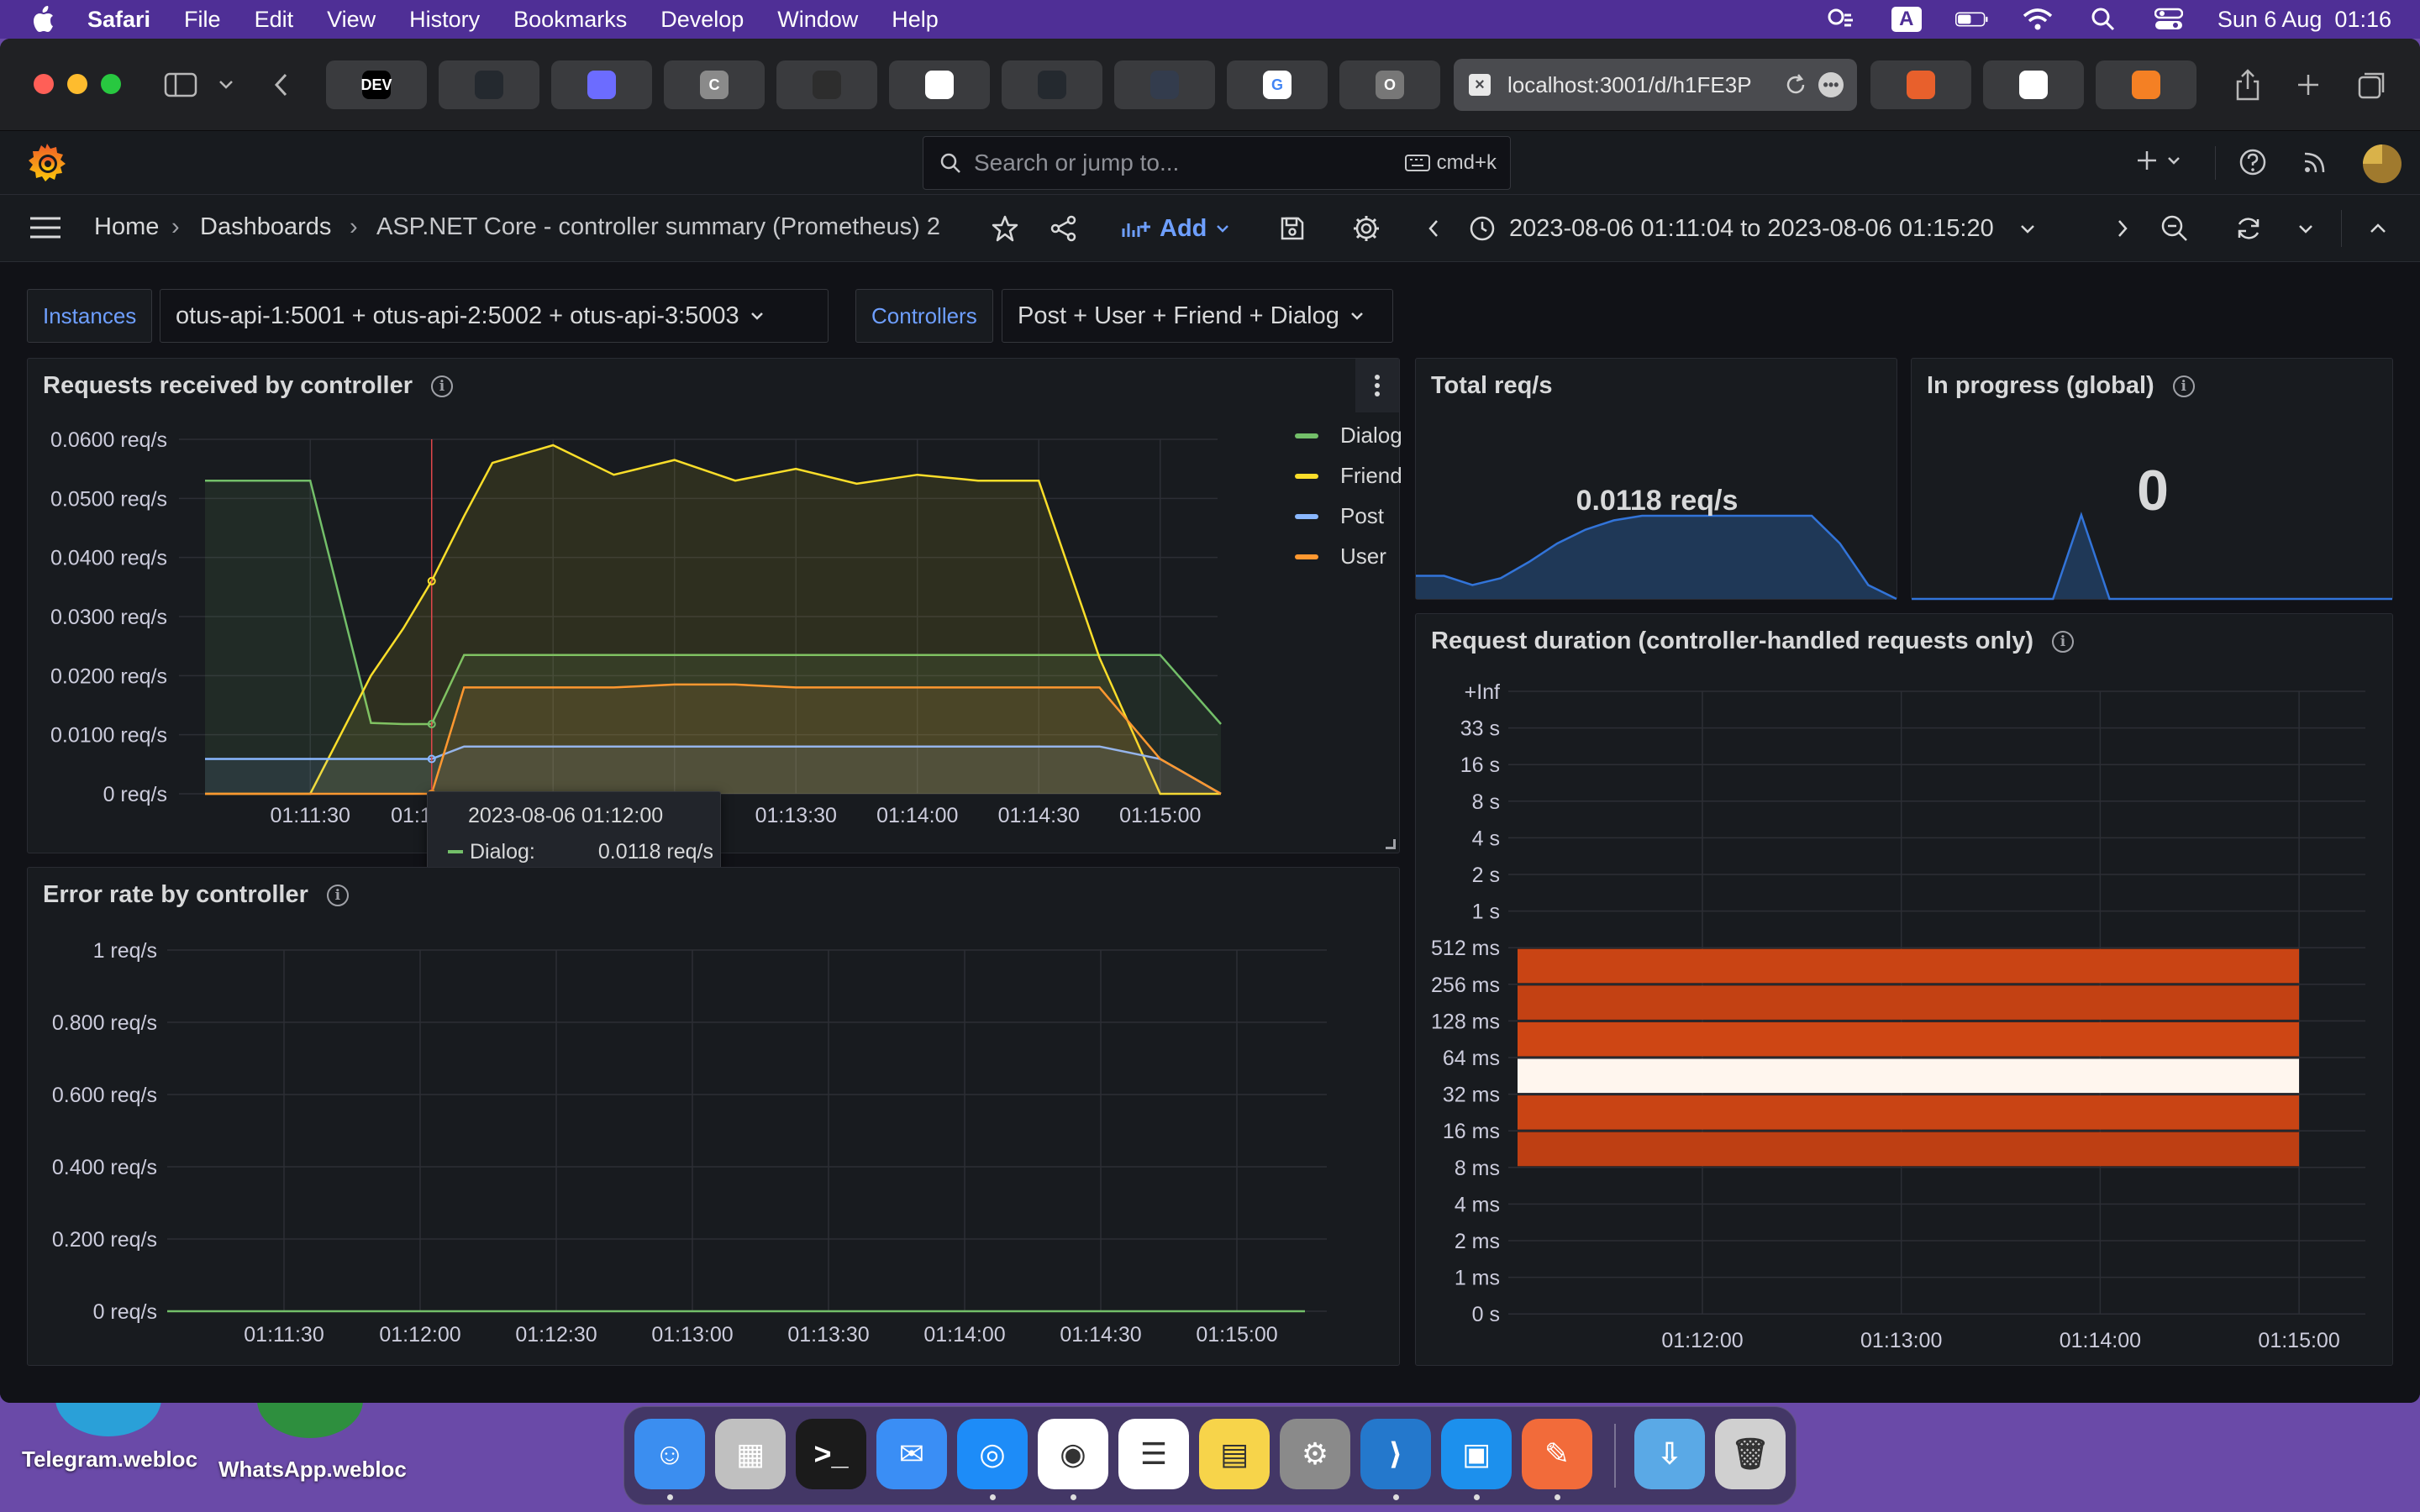 Image resolution: width=2420 pixels, height=1512 pixels. What do you see at coordinates (911, 1454) in the screenshot?
I see `dock-mail-icon: ✉` at bounding box center [911, 1454].